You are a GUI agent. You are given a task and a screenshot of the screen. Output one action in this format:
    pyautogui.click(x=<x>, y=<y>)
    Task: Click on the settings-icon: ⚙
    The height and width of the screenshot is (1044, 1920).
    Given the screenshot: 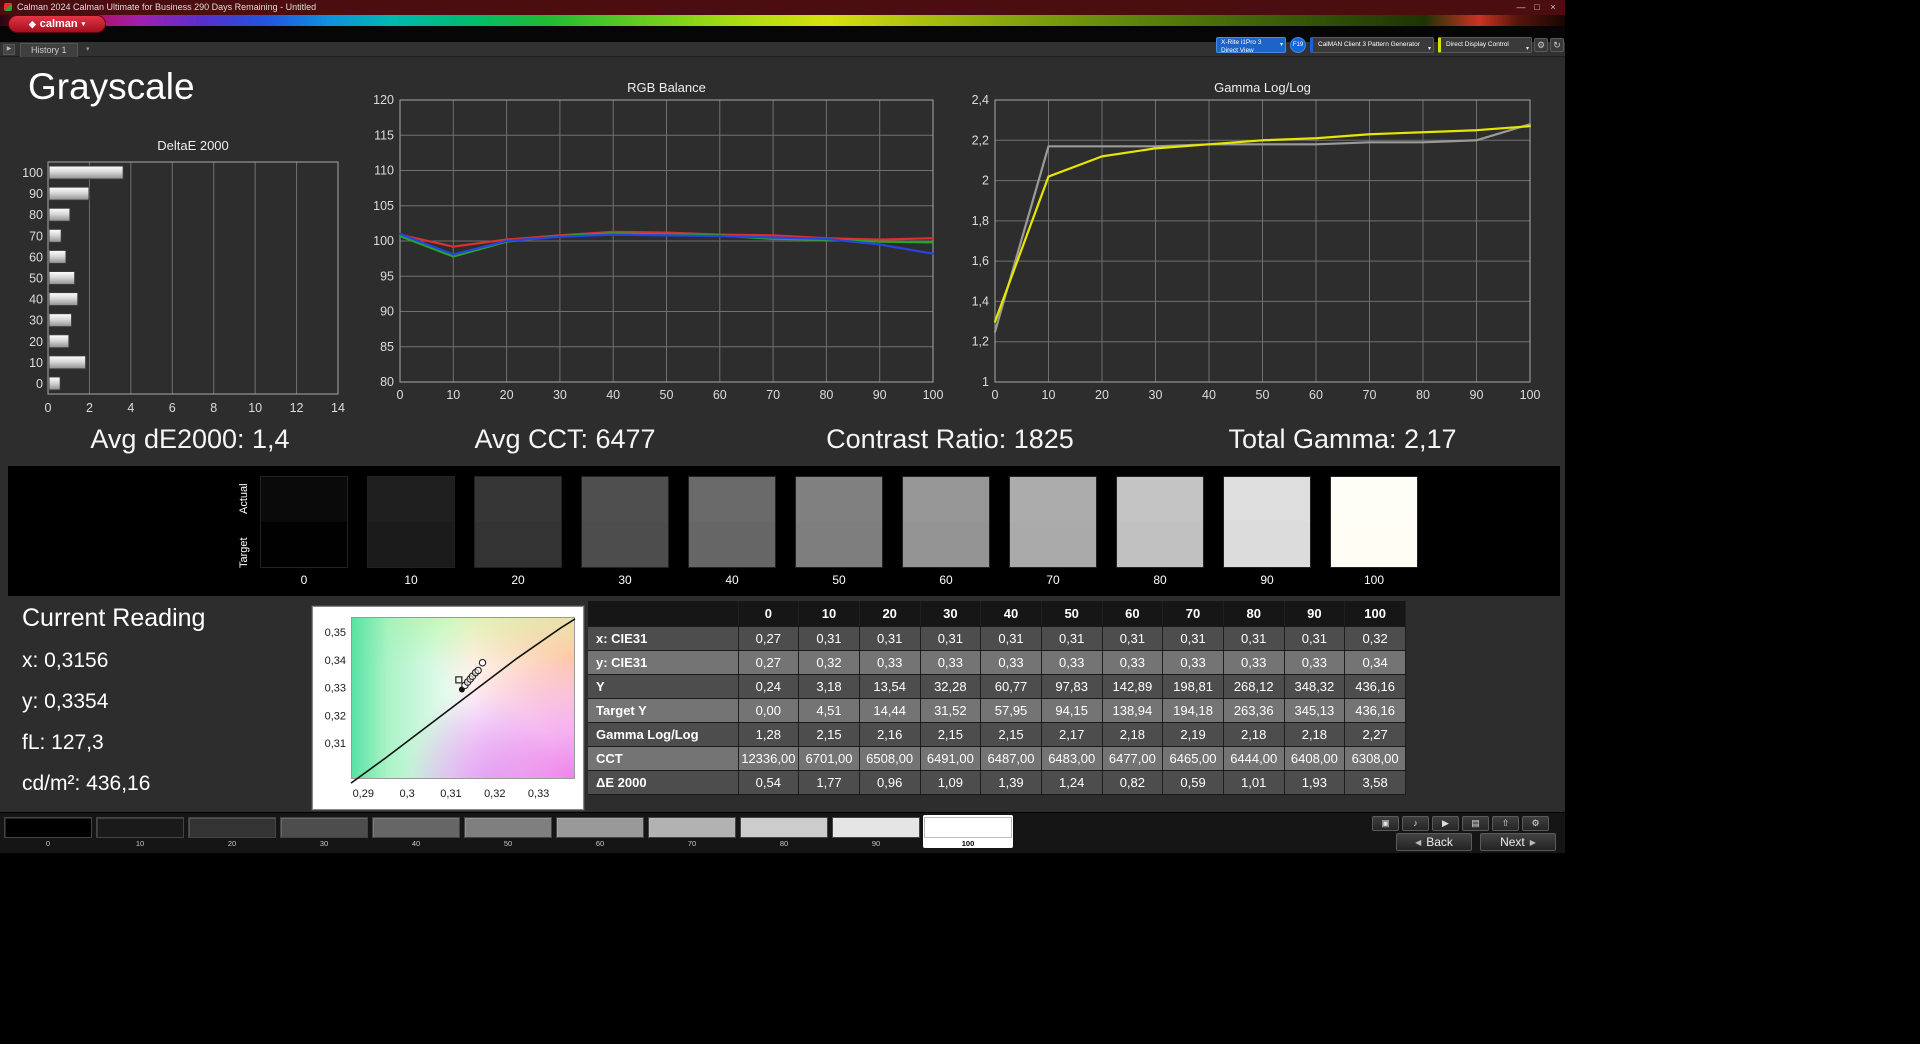 What is the action you would take?
    pyautogui.click(x=1535, y=823)
    